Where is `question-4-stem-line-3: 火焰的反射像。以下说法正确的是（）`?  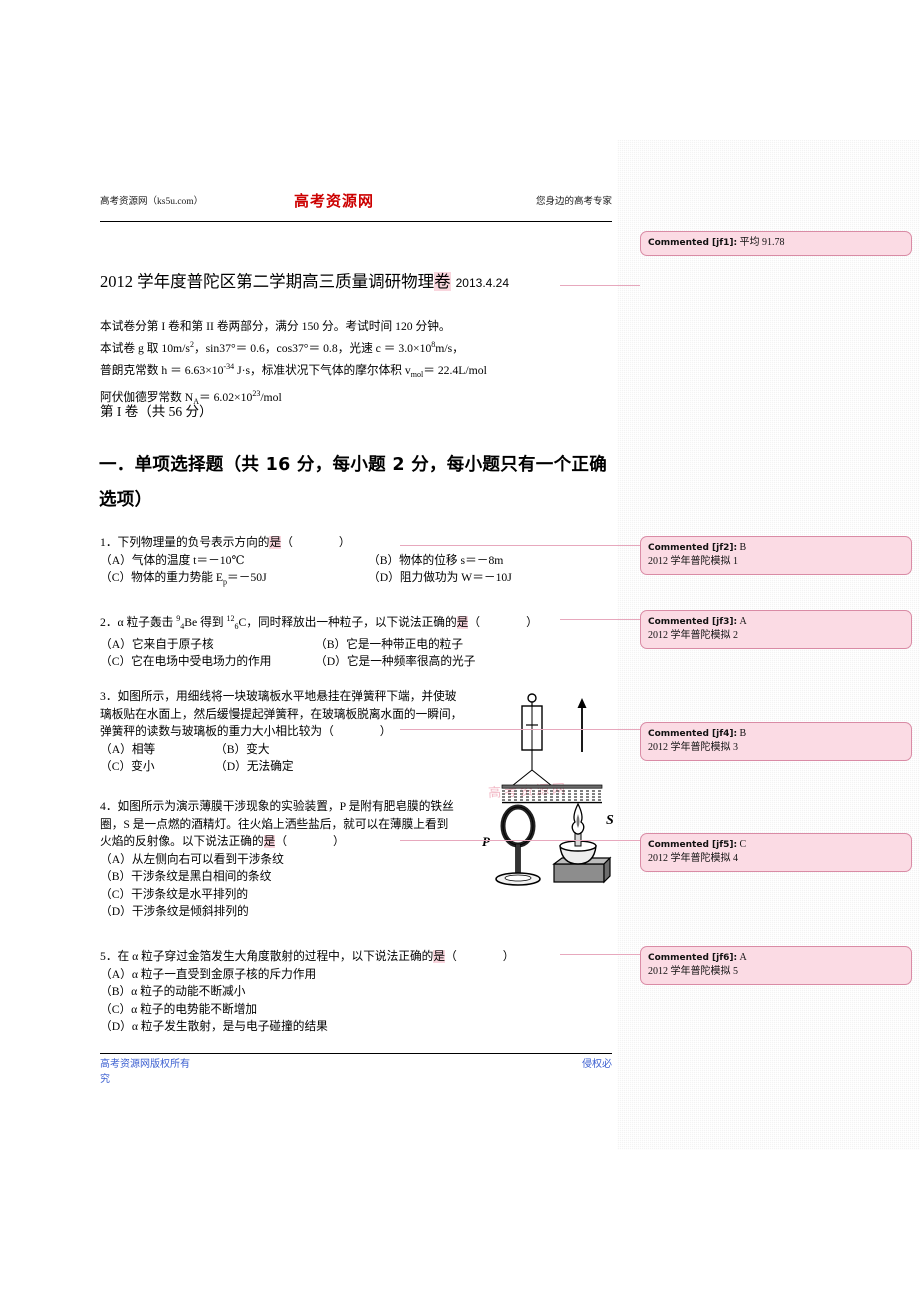
question-4-stem-line-3: 火焰的反射像。以下说法正确的是（） is located at coordinates (222, 841).